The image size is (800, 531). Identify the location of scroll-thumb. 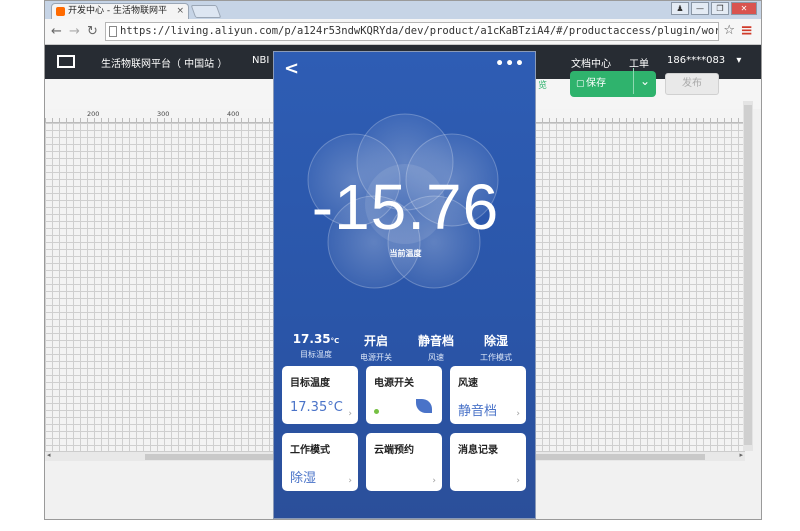
(748, 275).